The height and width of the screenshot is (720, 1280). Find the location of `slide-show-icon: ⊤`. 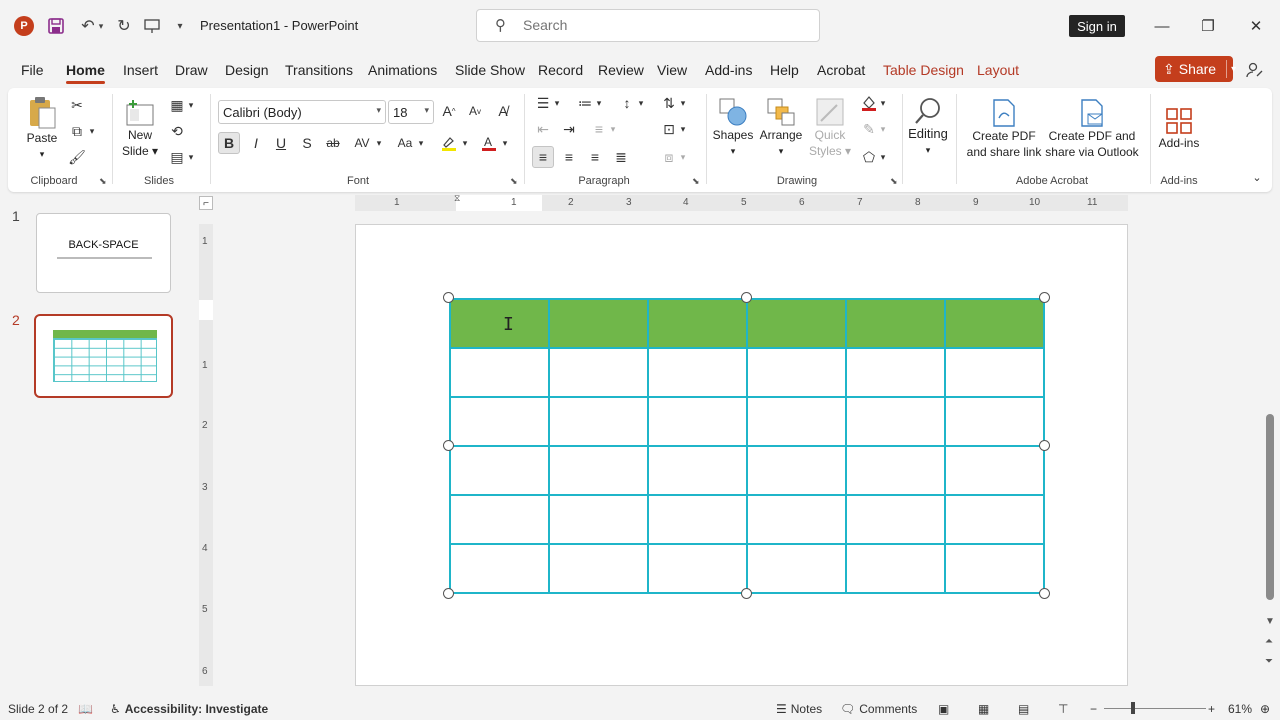

slide-show-icon: ⊤ is located at coordinates (1063, 709).